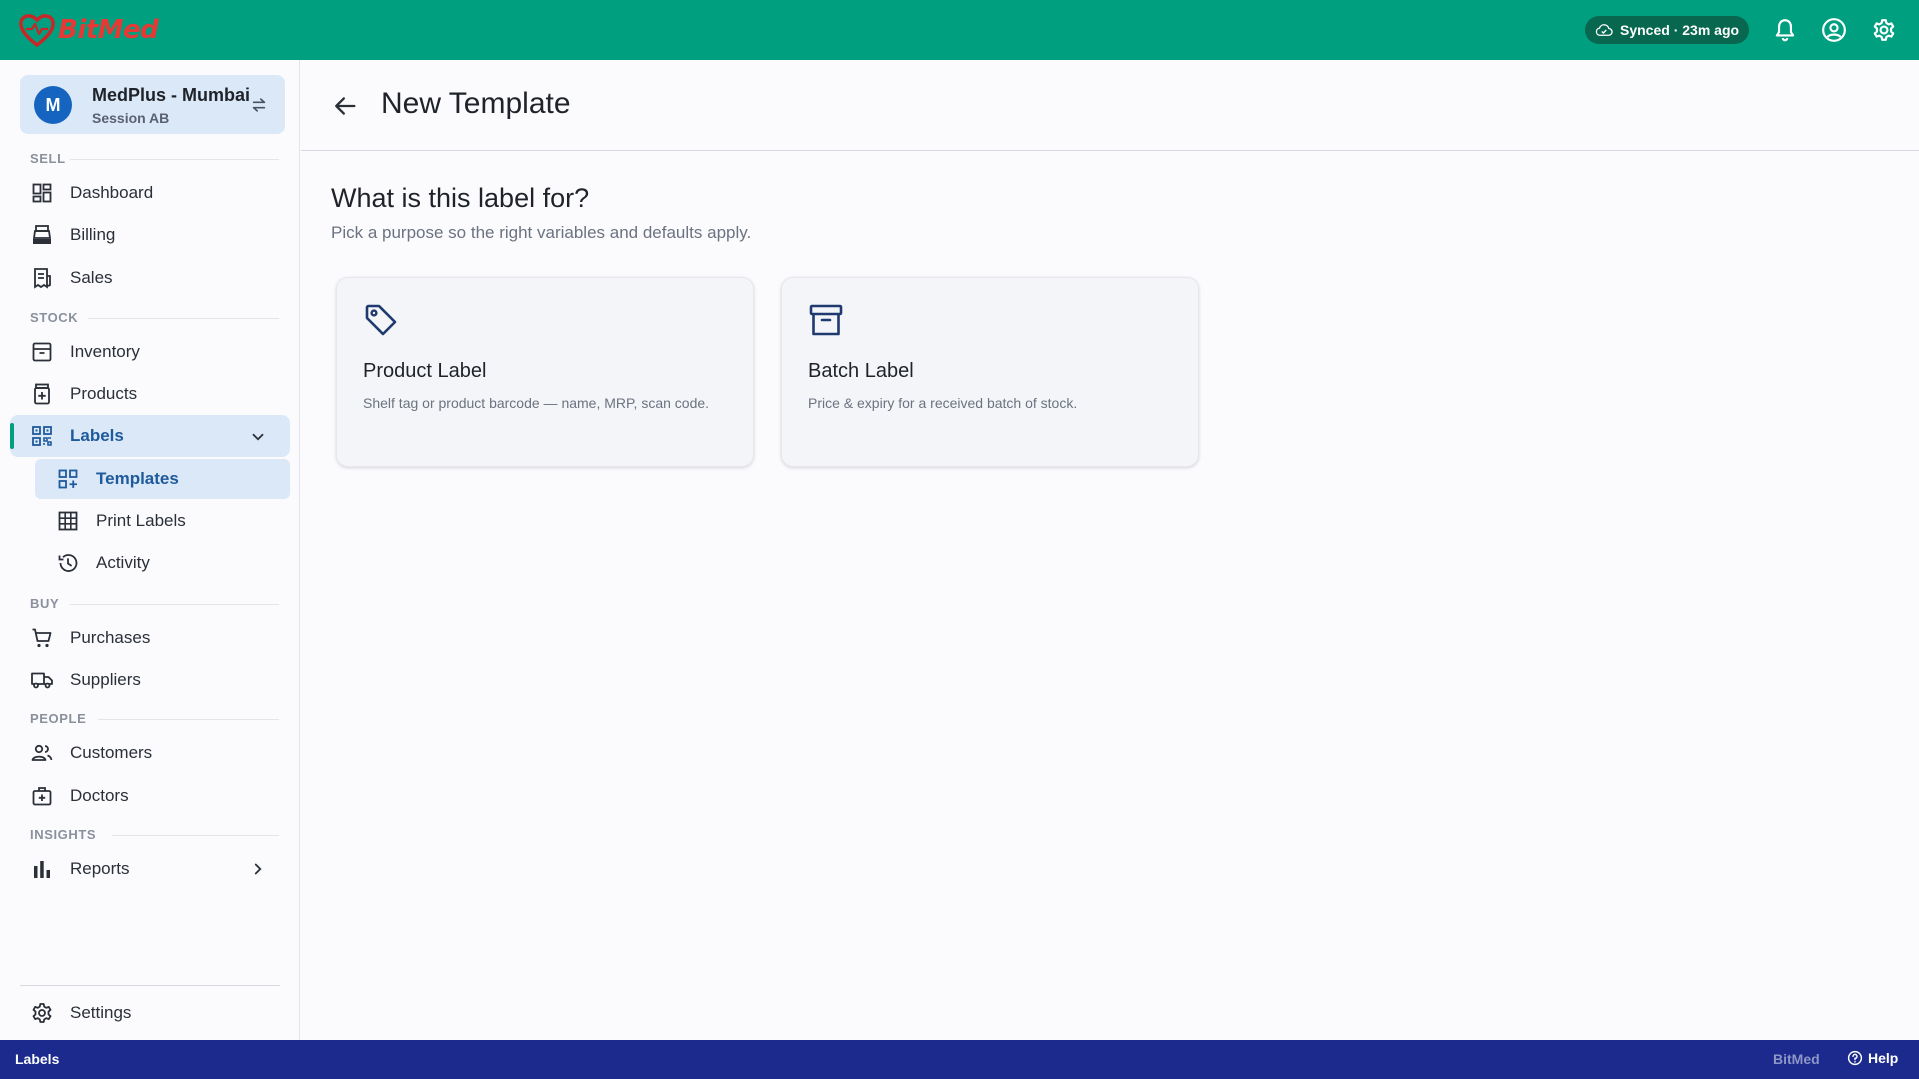  Describe the element at coordinates (157, 436) in the screenshot. I see `sidebar-item-labels: Labels` at that location.